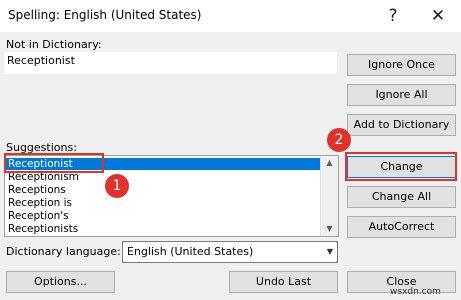 The width and height of the screenshot is (461, 300). Describe the element at coordinates (63, 251) in the screenshot. I see `dictionary-language-label: Dictionary language:` at that location.